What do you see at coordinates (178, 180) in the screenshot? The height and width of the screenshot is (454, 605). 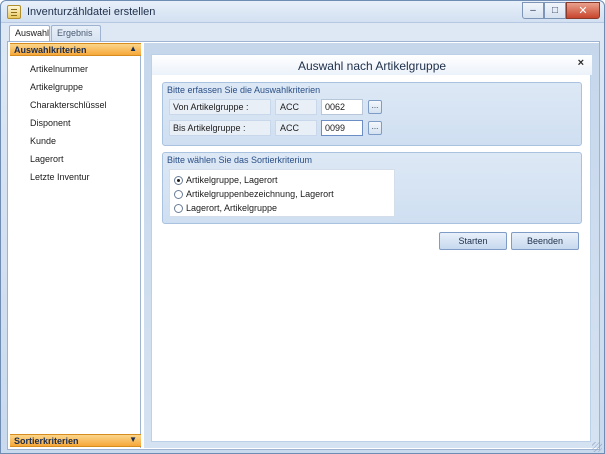 I see `radio-checked-icon` at bounding box center [178, 180].